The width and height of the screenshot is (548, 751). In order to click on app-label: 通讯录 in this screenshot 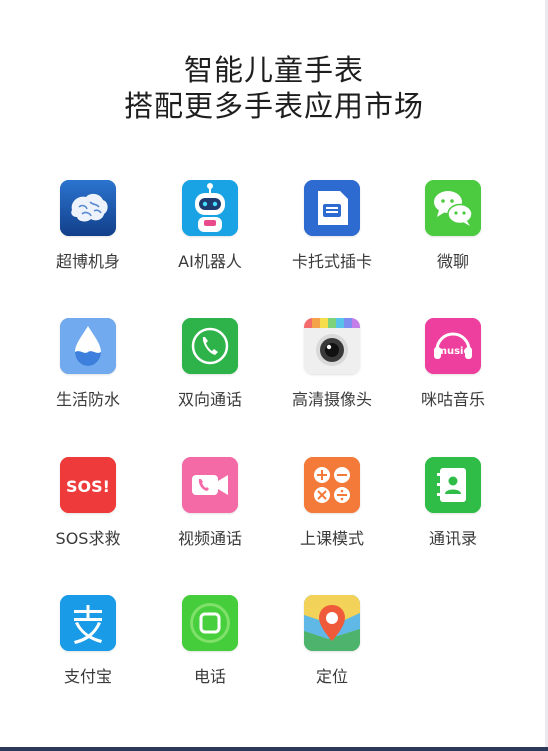, I will do `click(452, 538)`.